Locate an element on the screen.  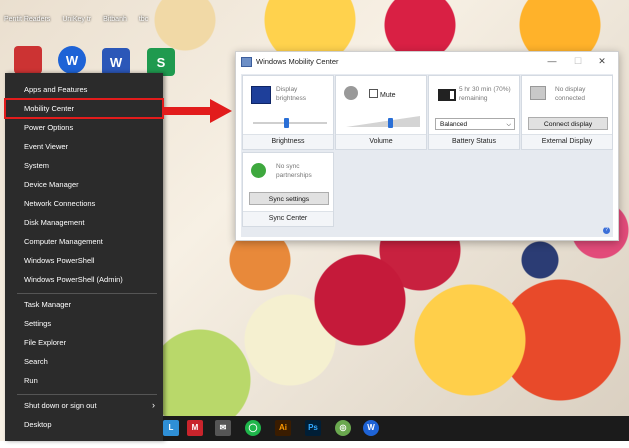
desktop-top-labels: Pentit Readers UniKey tr Bitbanh tbc is located at coordinates (76, 19).